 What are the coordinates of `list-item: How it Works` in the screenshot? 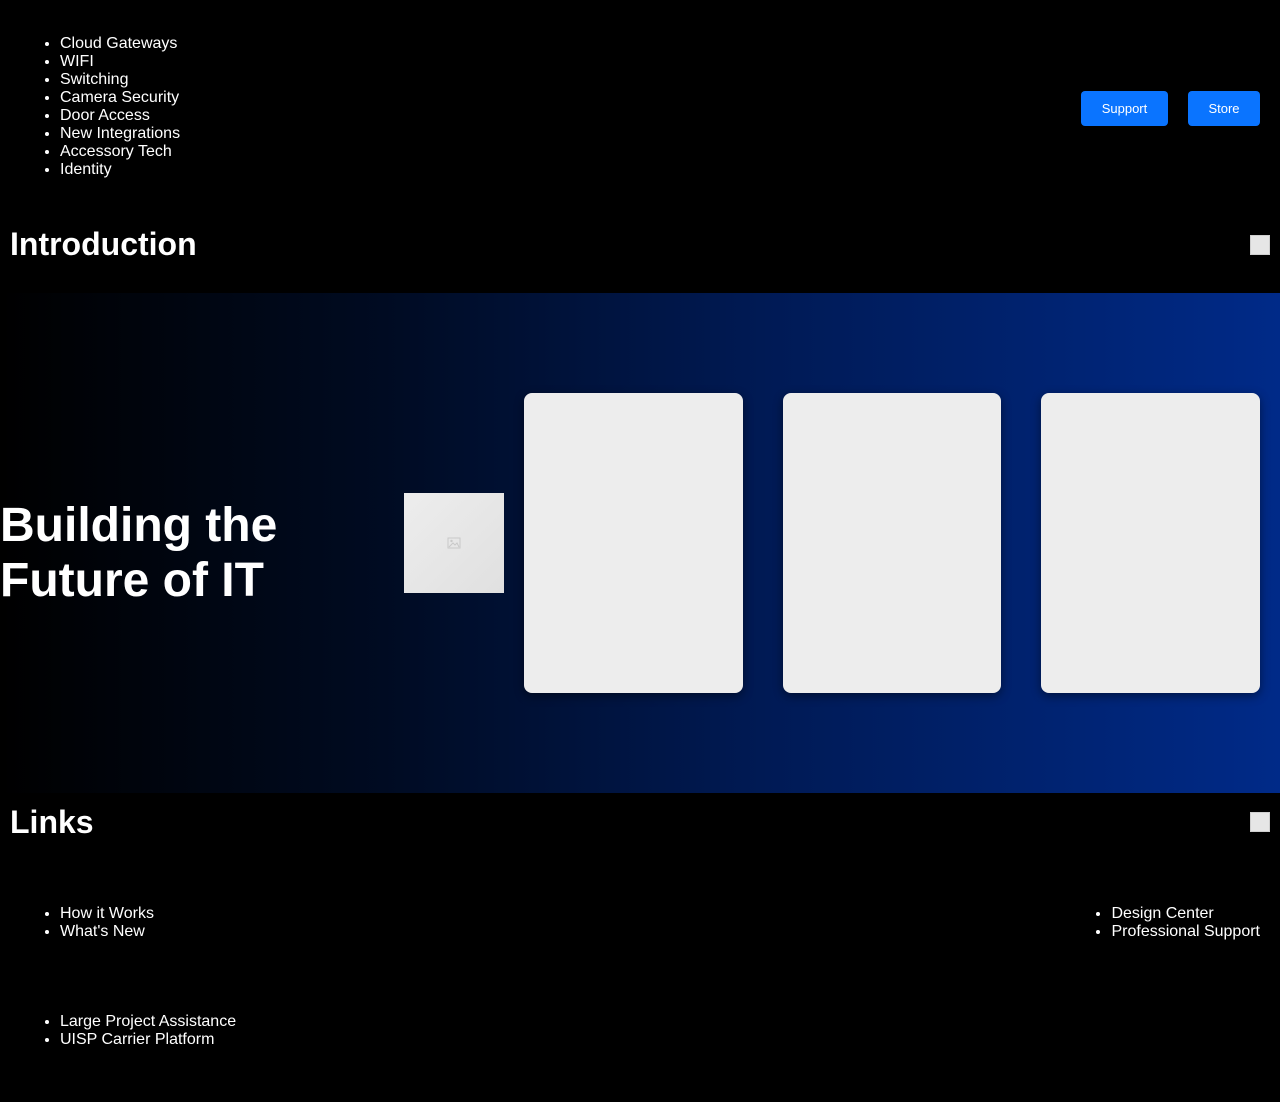 It's located at (107, 914).